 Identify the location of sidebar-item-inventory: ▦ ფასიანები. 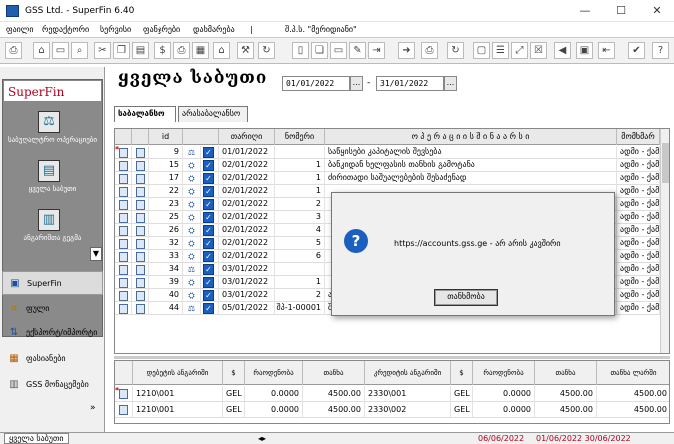
(52, 359).